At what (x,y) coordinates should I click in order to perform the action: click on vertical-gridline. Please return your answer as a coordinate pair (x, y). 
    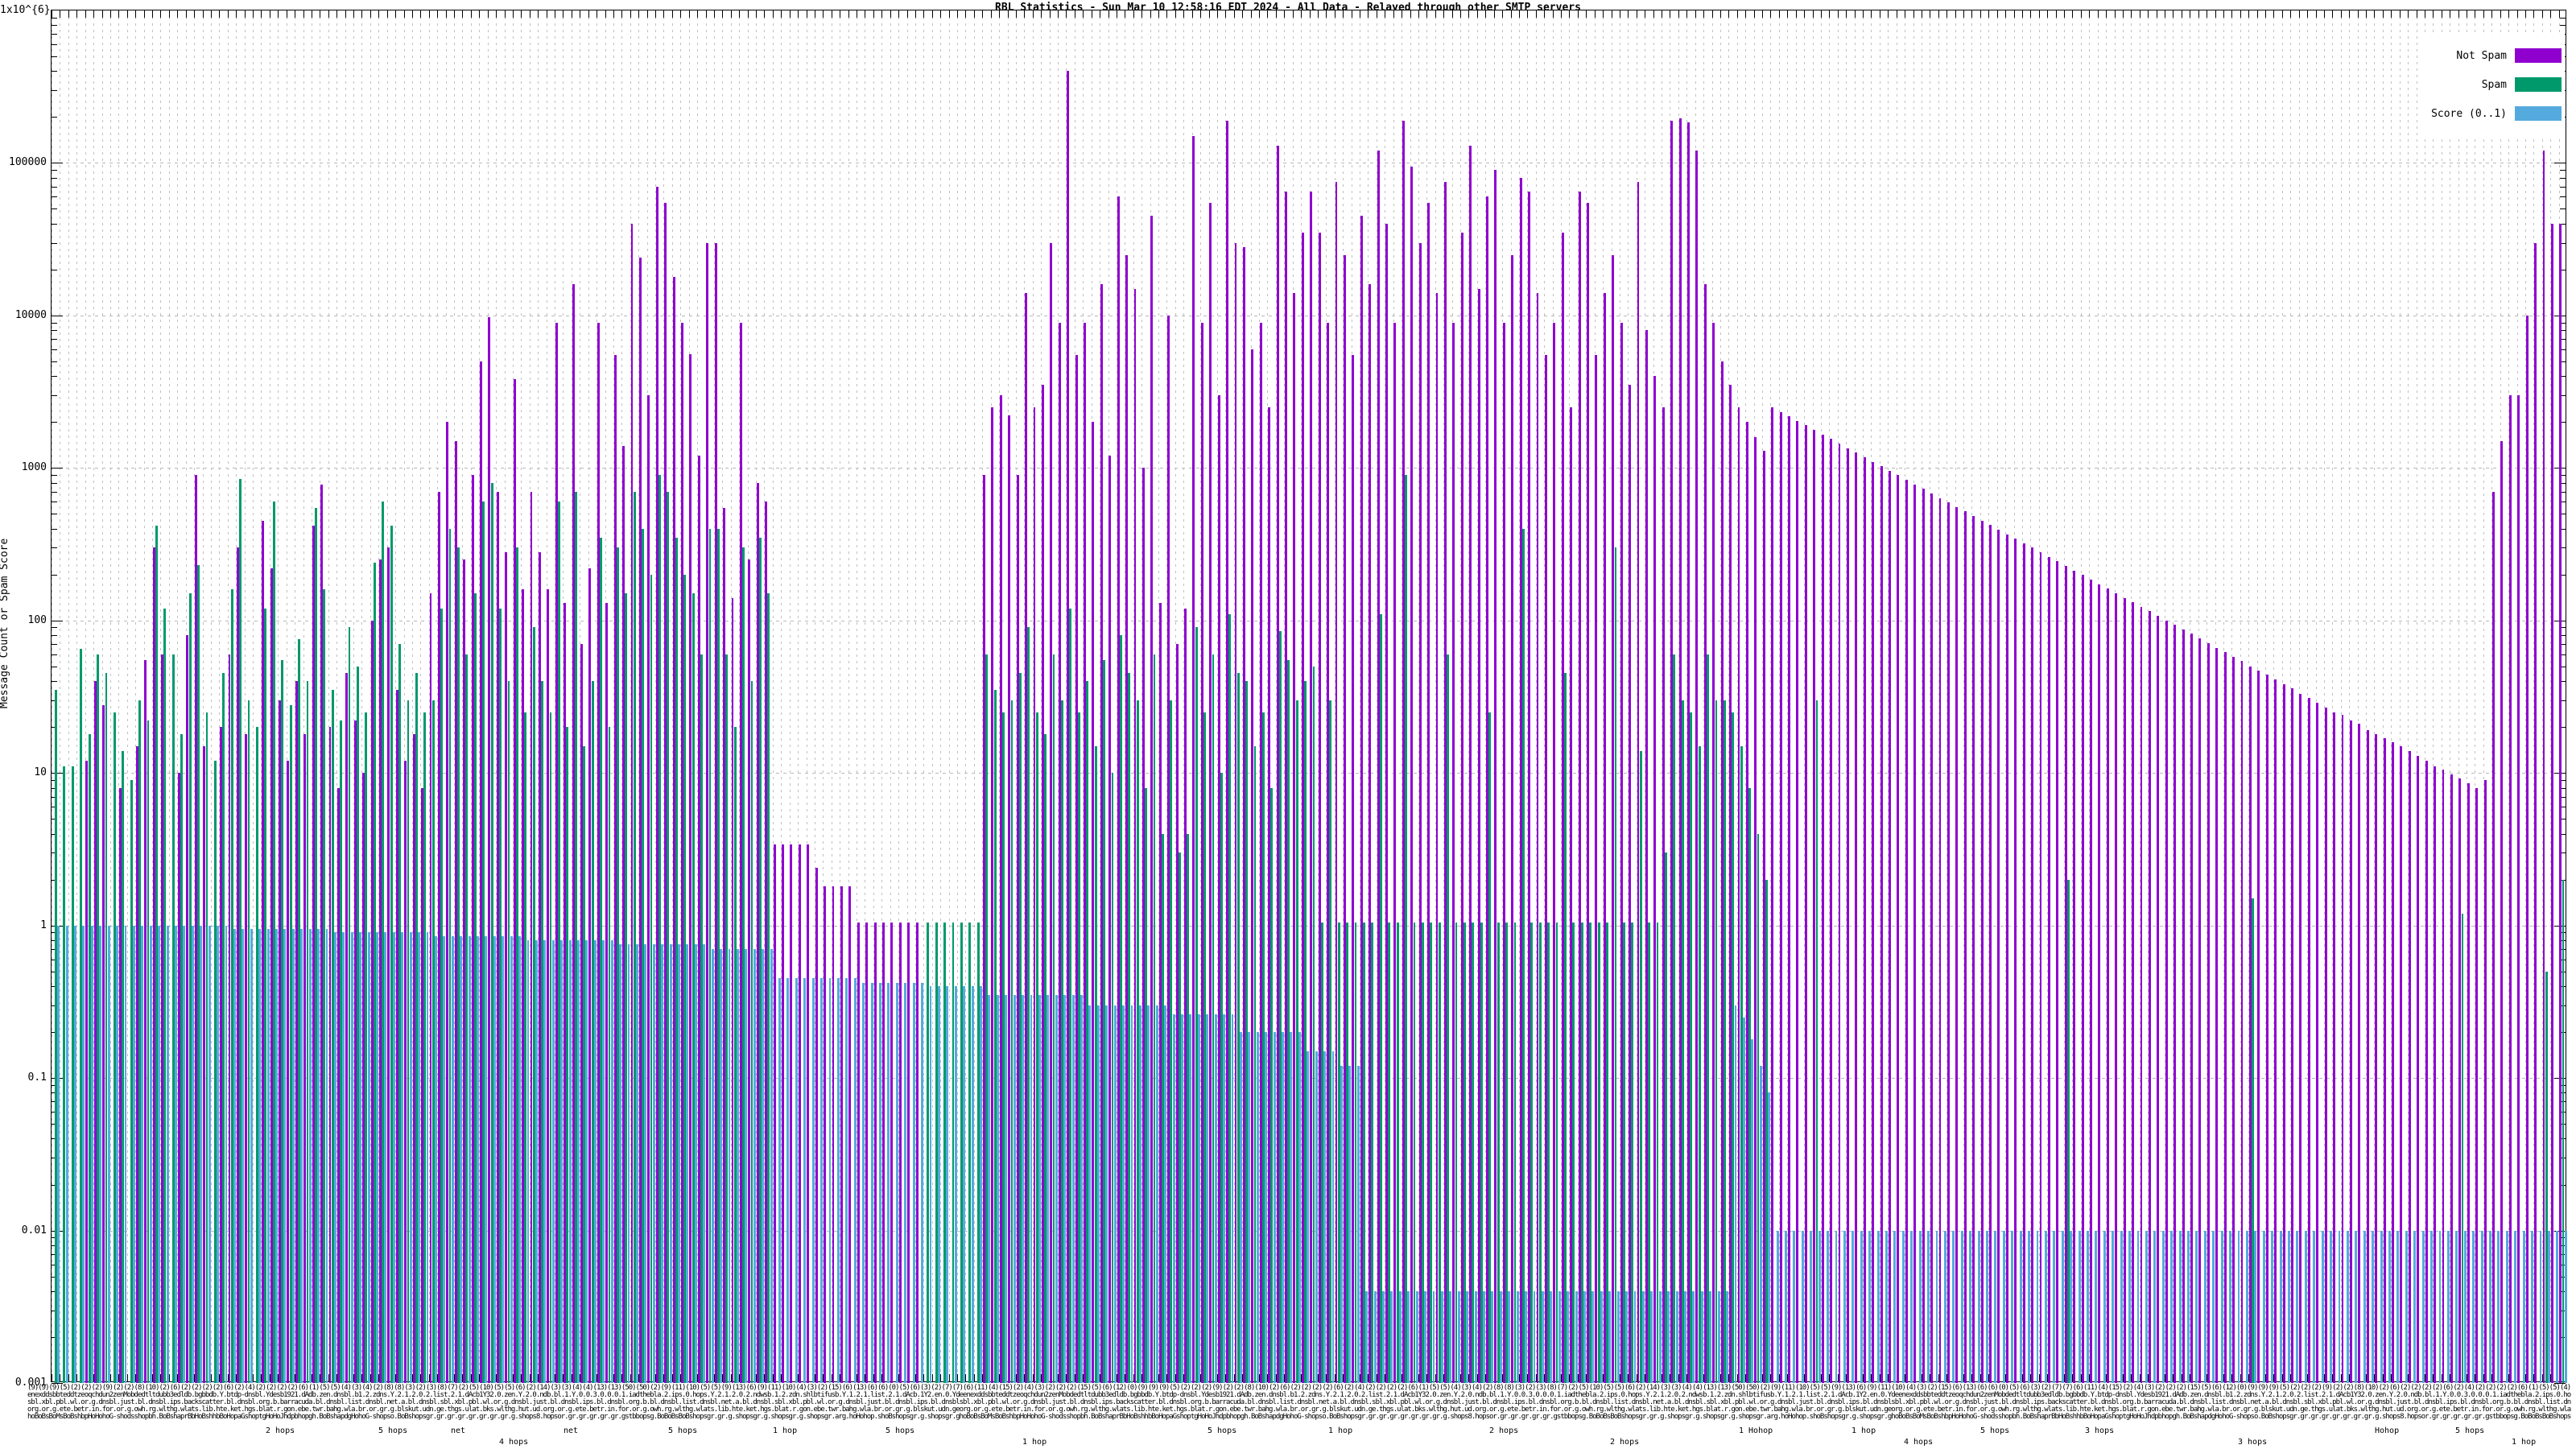
    Looking at the image, I should click on (974, 695).